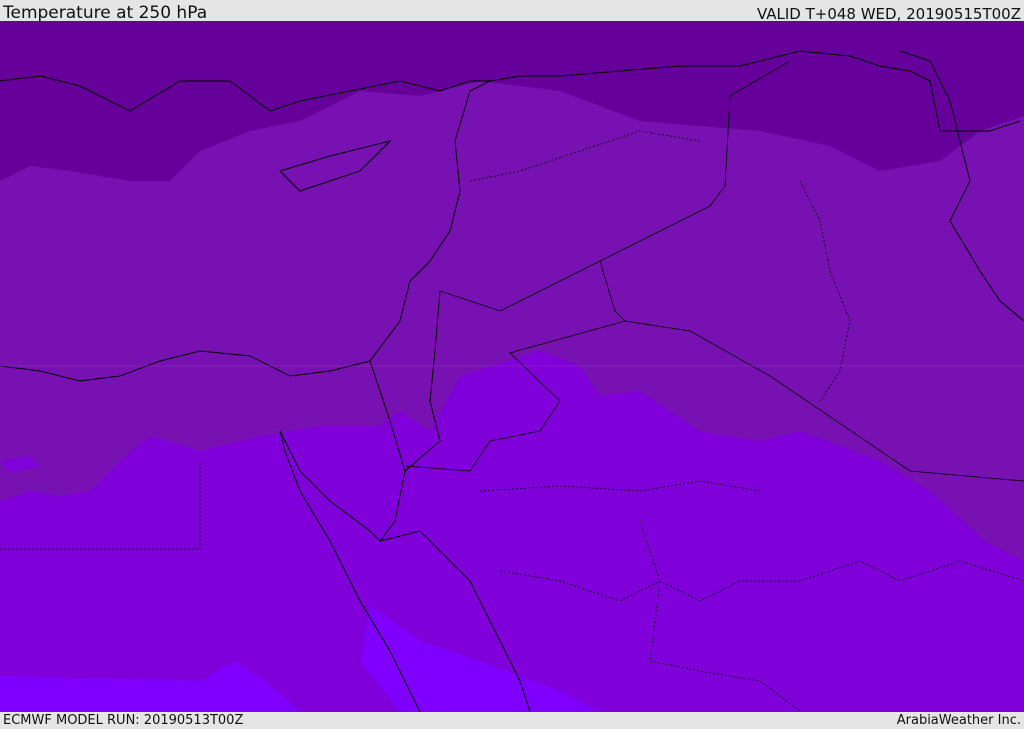 The image size is (1024, 729). I want to click on map-title: Temperature at 250 hPa, so click(105, 13).